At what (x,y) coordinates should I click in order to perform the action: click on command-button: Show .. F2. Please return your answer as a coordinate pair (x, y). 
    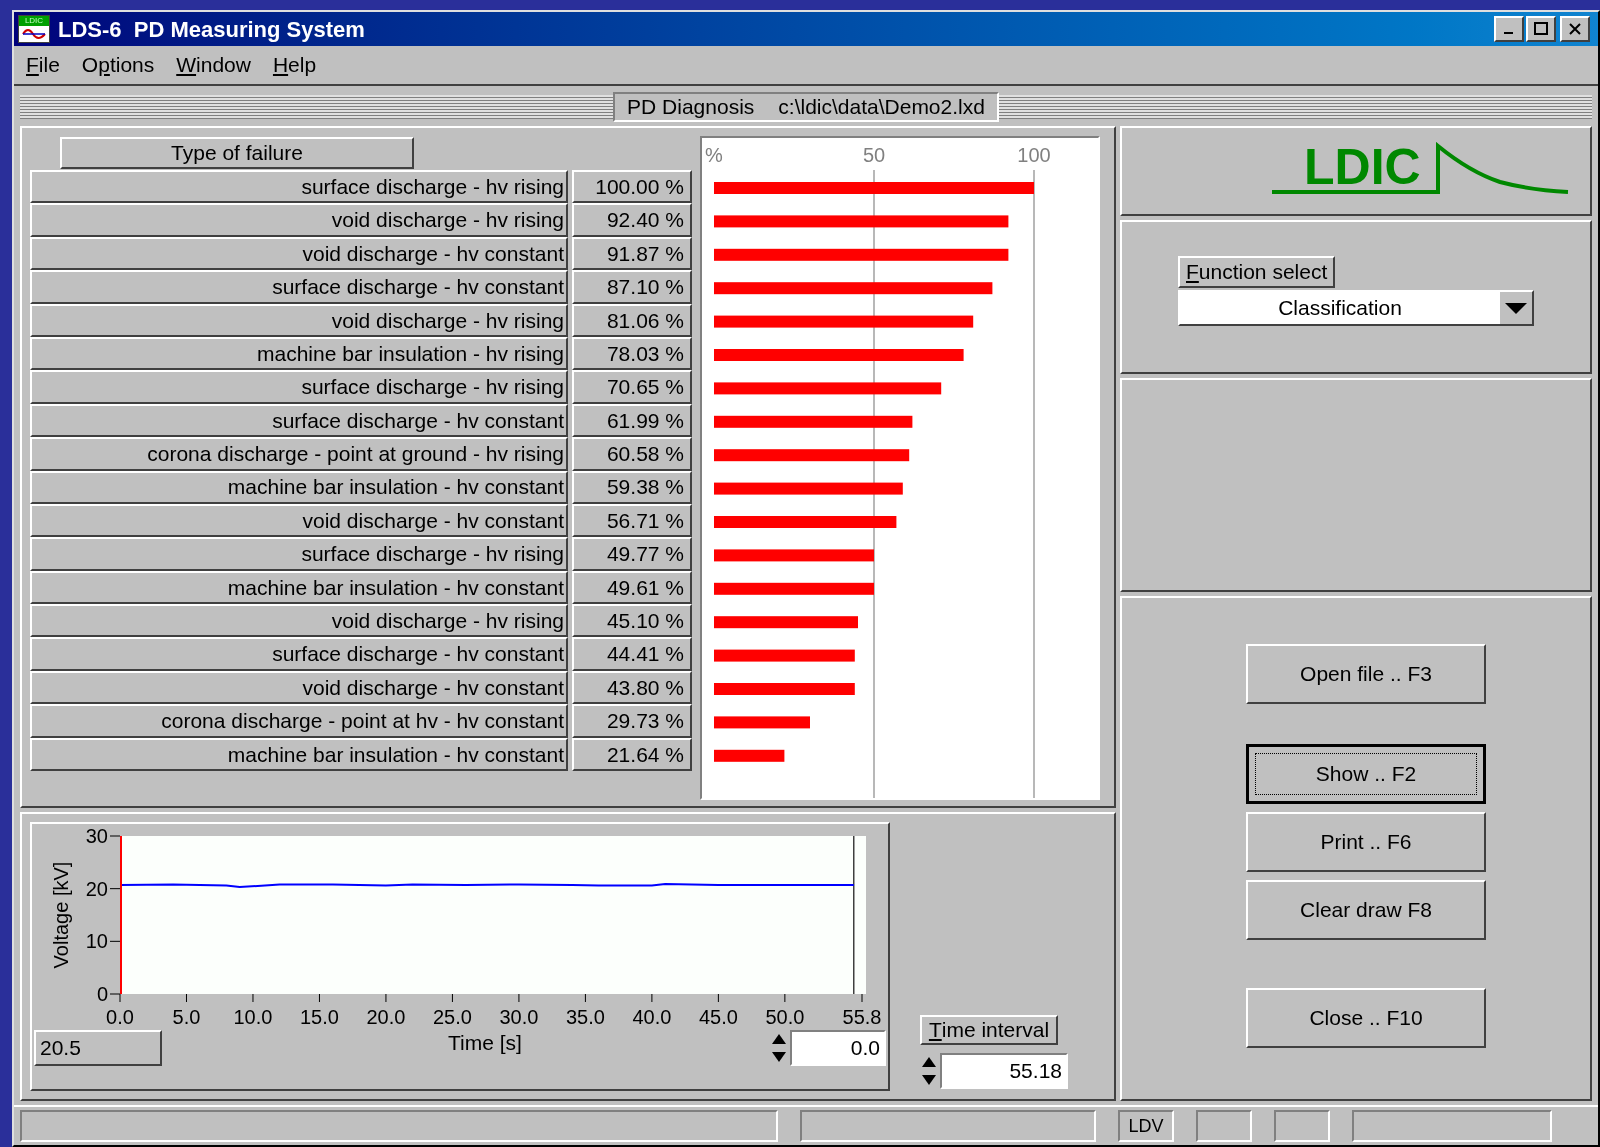
    Looking at the image, I should click on (1366, 774).